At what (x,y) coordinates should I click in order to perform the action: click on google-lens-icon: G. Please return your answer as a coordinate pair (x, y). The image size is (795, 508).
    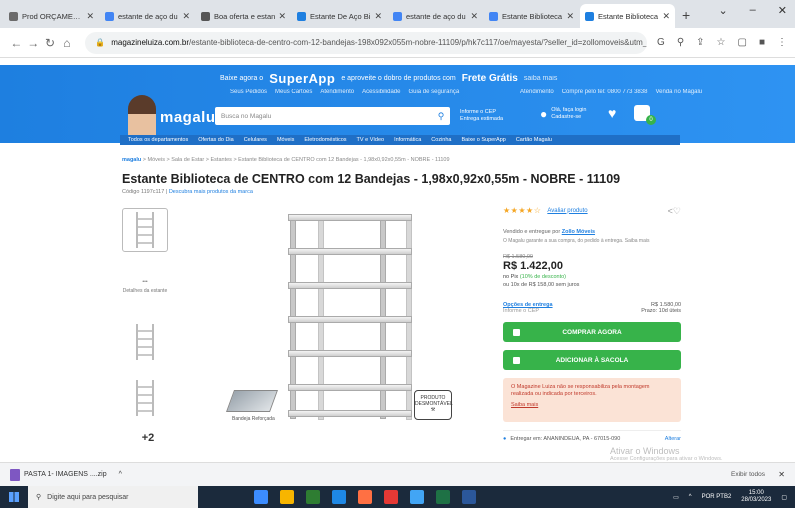
    Looking at the image, I should click on (661, 42).